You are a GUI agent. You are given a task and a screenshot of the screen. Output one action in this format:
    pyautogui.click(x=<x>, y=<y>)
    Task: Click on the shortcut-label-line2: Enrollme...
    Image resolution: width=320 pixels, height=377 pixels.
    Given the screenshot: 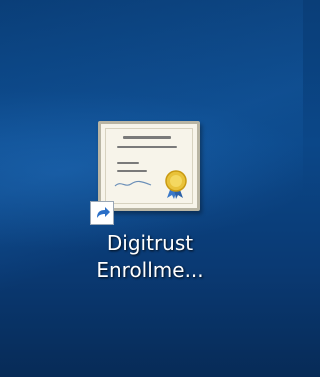 What is the action you would take?
    pyautogui.click(x=150, y=270)
    